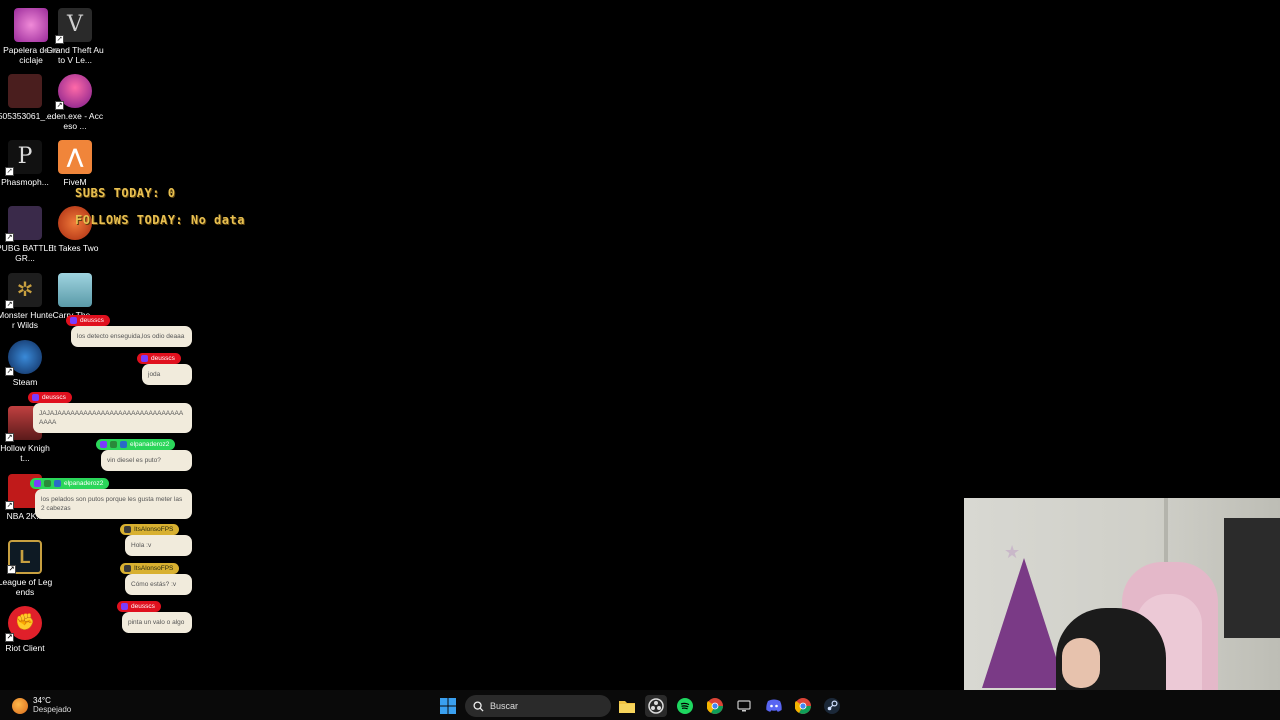 This screenshot has height=720, width=1280. I want to click on taskbar-app, so click(744, 706).